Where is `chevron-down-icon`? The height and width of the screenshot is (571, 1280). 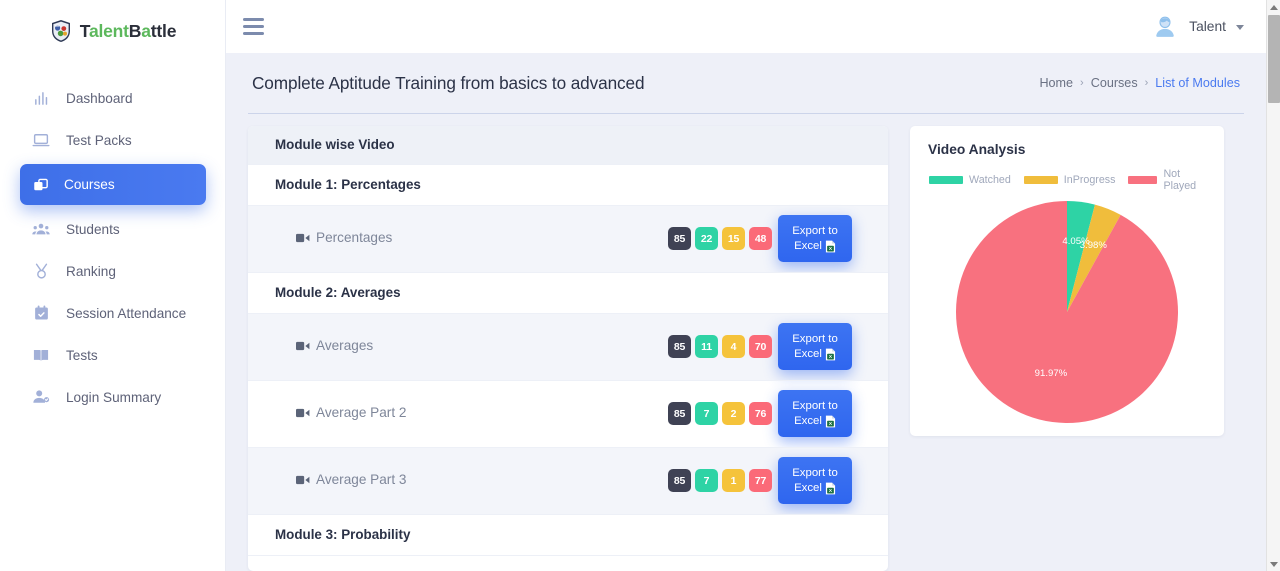
chevron-down-icon is located at coordinates (1240, 27).